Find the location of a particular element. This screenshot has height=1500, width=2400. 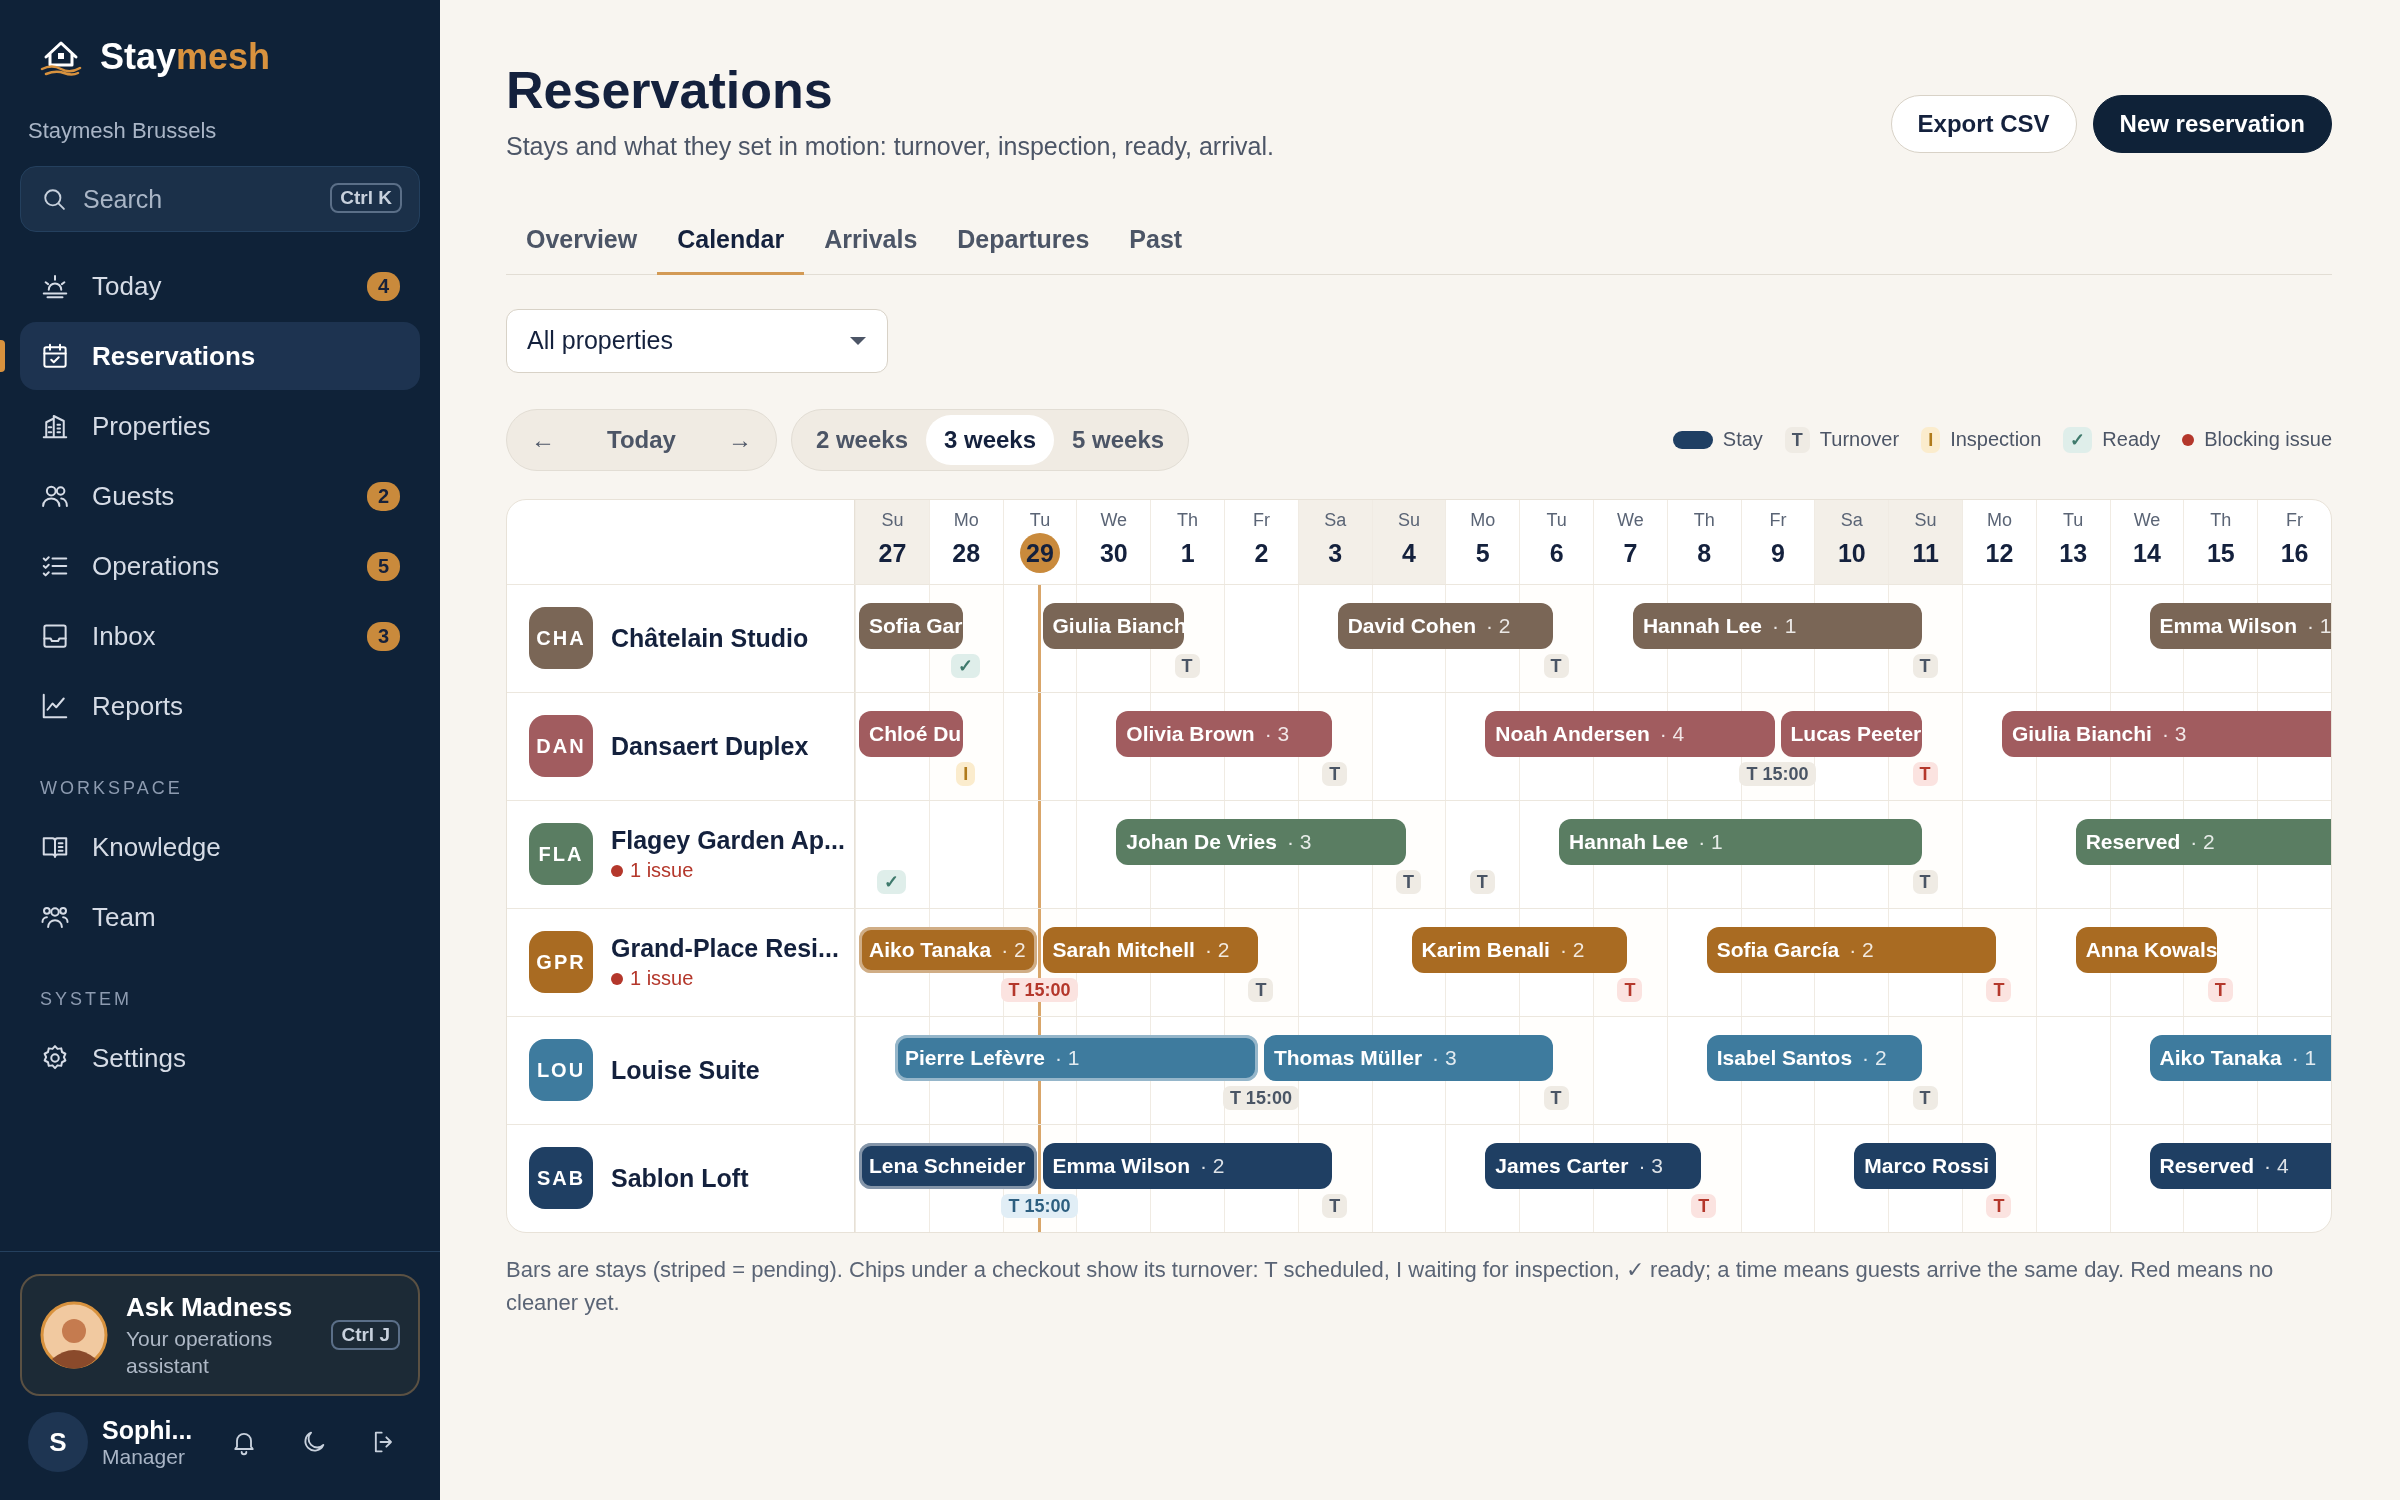

stay-bar: Karim Benali · 2 is located at coordinates (1519, 949).